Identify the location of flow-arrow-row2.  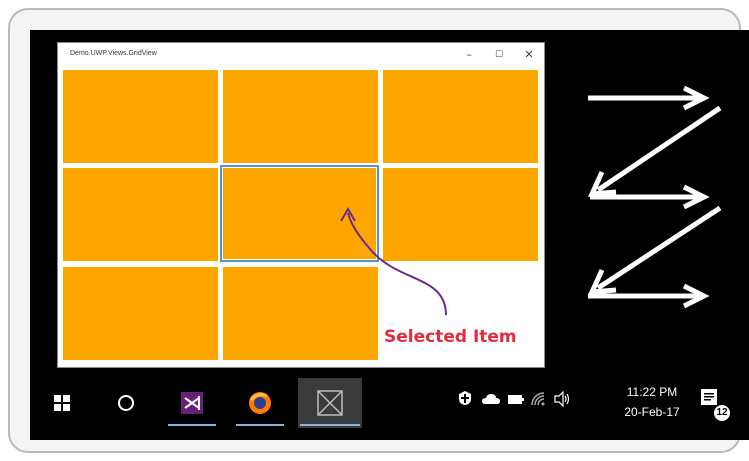
(650, 197).